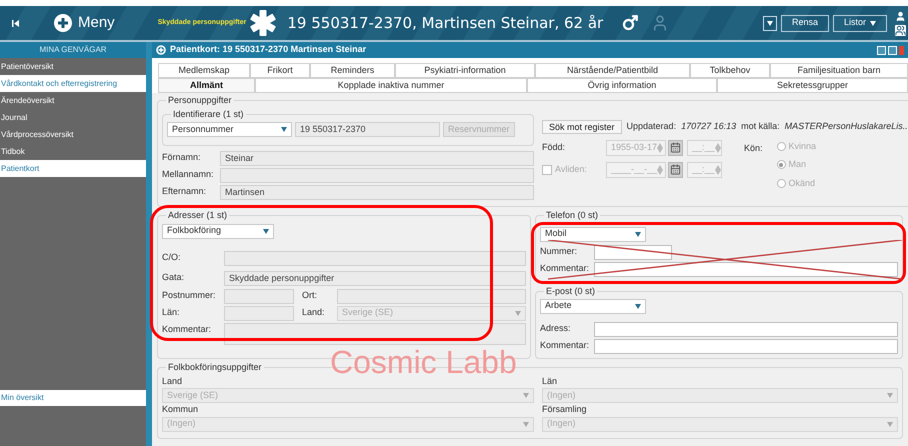  What do you see at coordinates (280, 70) in the screenshot?
I see `tab: Frikort` at bounding box center [280, 70].